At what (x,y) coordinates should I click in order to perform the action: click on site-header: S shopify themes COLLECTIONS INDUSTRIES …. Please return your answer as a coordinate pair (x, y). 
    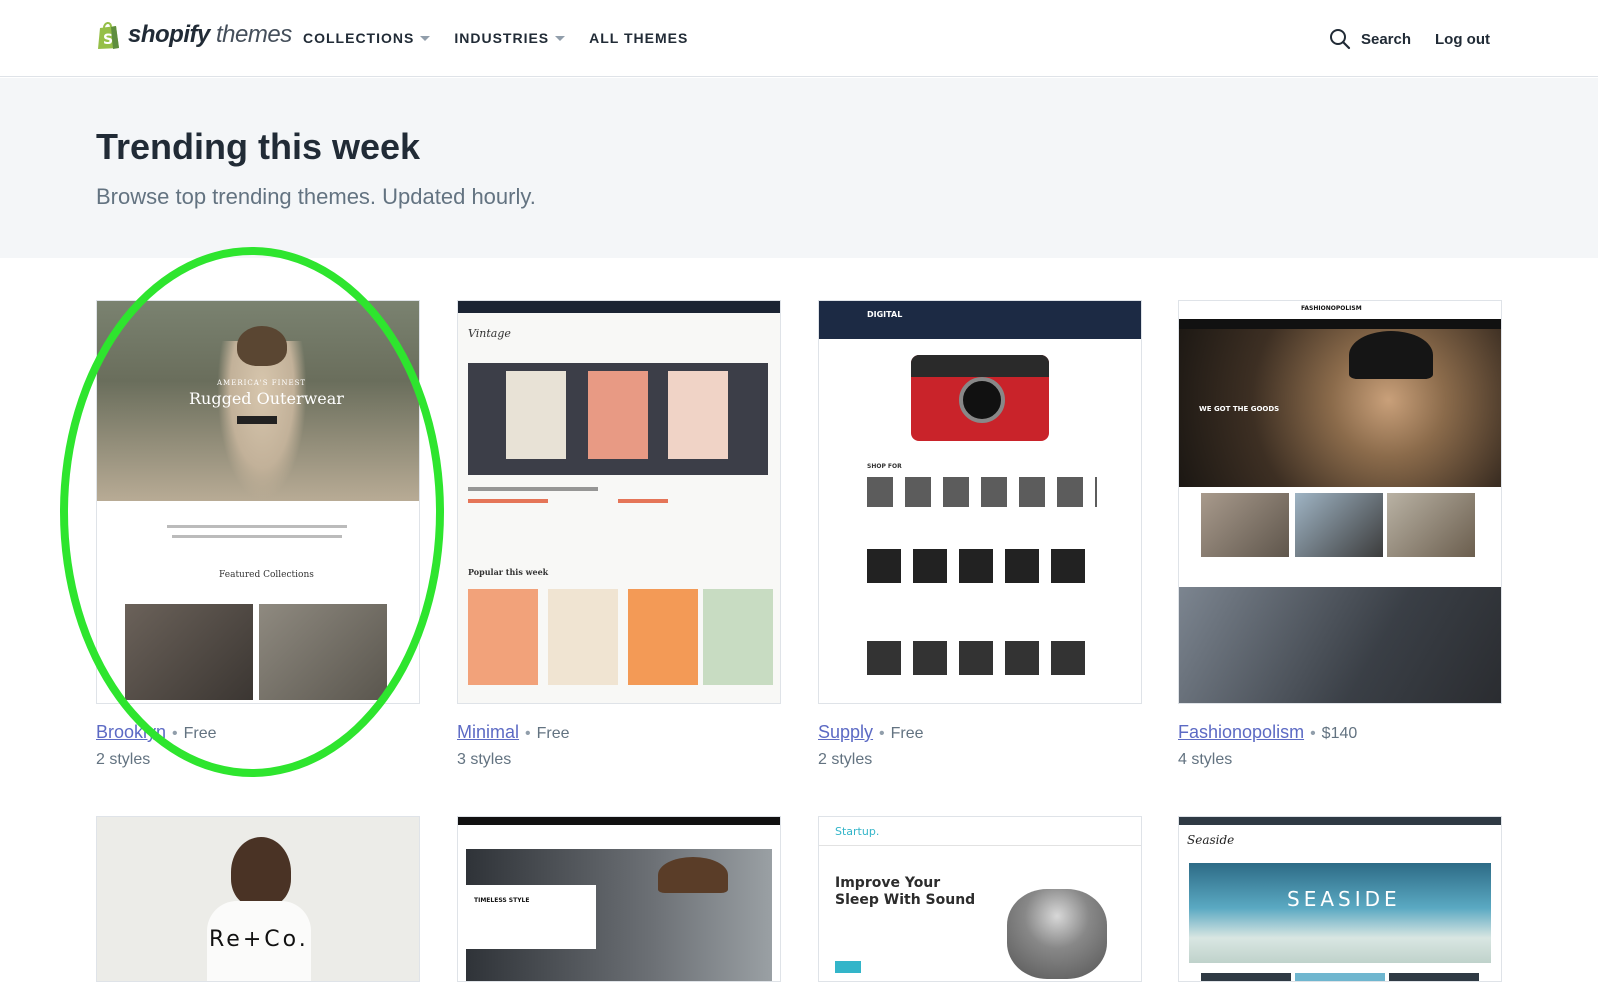
    Looking at the image, I should click on (799, 38).